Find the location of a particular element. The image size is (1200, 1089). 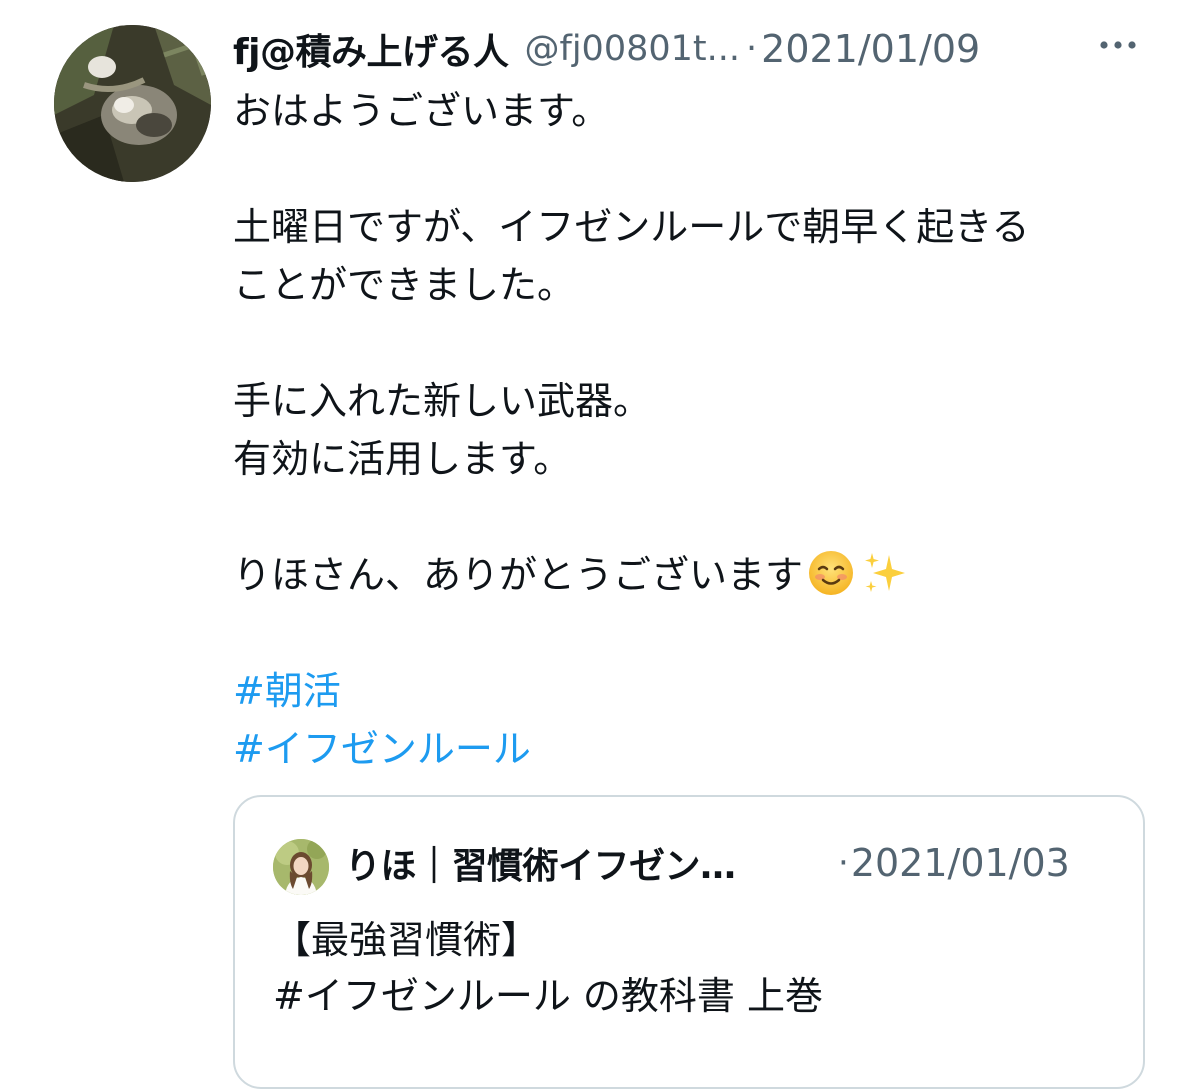

profile-photo-avatar-icon is located at coordinates (301, 867).